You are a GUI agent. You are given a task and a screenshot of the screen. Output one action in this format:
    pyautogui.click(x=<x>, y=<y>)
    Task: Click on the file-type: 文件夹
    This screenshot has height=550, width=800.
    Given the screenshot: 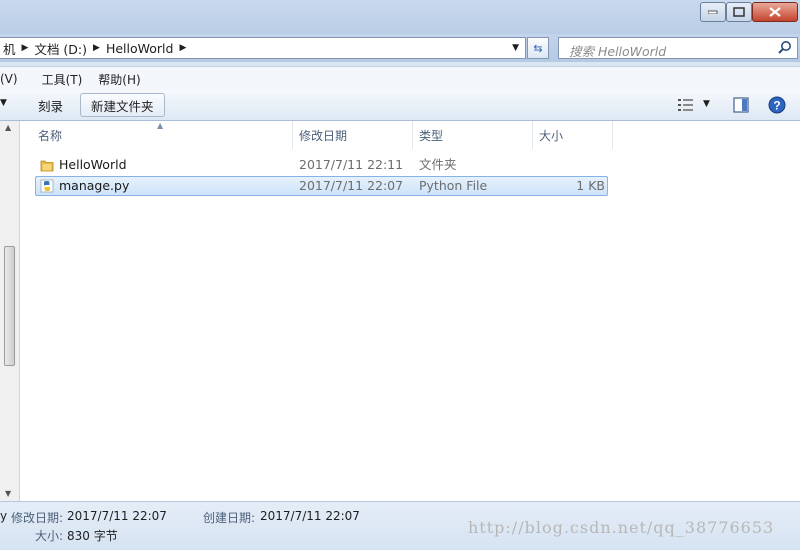 What is the action you would take?
    pyautogui.click(x=438, y=164)
    